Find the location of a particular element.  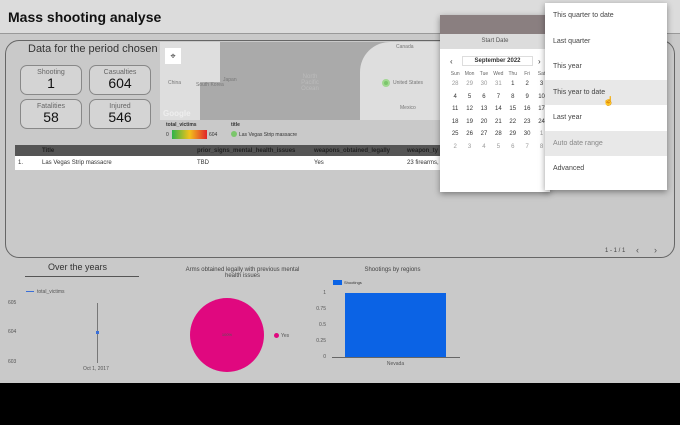

col-mental: prior_signs_mental_health_issues is located at coordinates (246, 151).